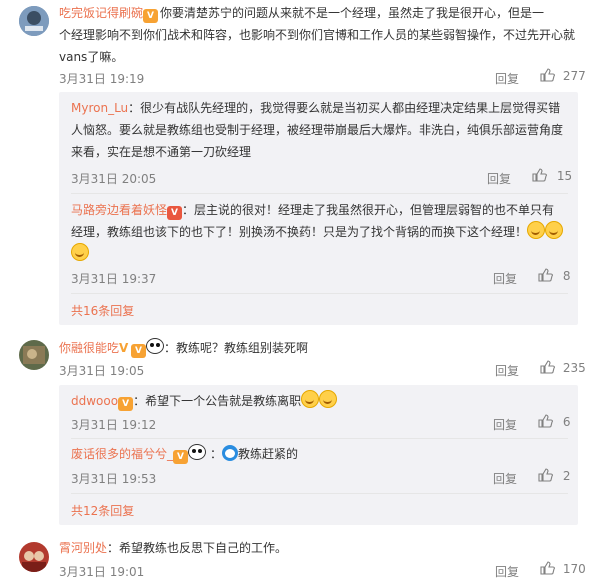 Image resolution: width=601 pixels, height=584 pixels. Describe the element at coordinates (102, 79) in the screenshot. I see `timestamp: 3月31日 19:19` at that location.